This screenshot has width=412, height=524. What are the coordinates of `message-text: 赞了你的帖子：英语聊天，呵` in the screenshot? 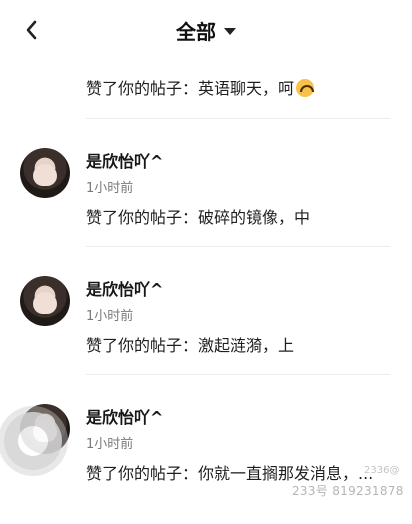 It's located at (239, 89).